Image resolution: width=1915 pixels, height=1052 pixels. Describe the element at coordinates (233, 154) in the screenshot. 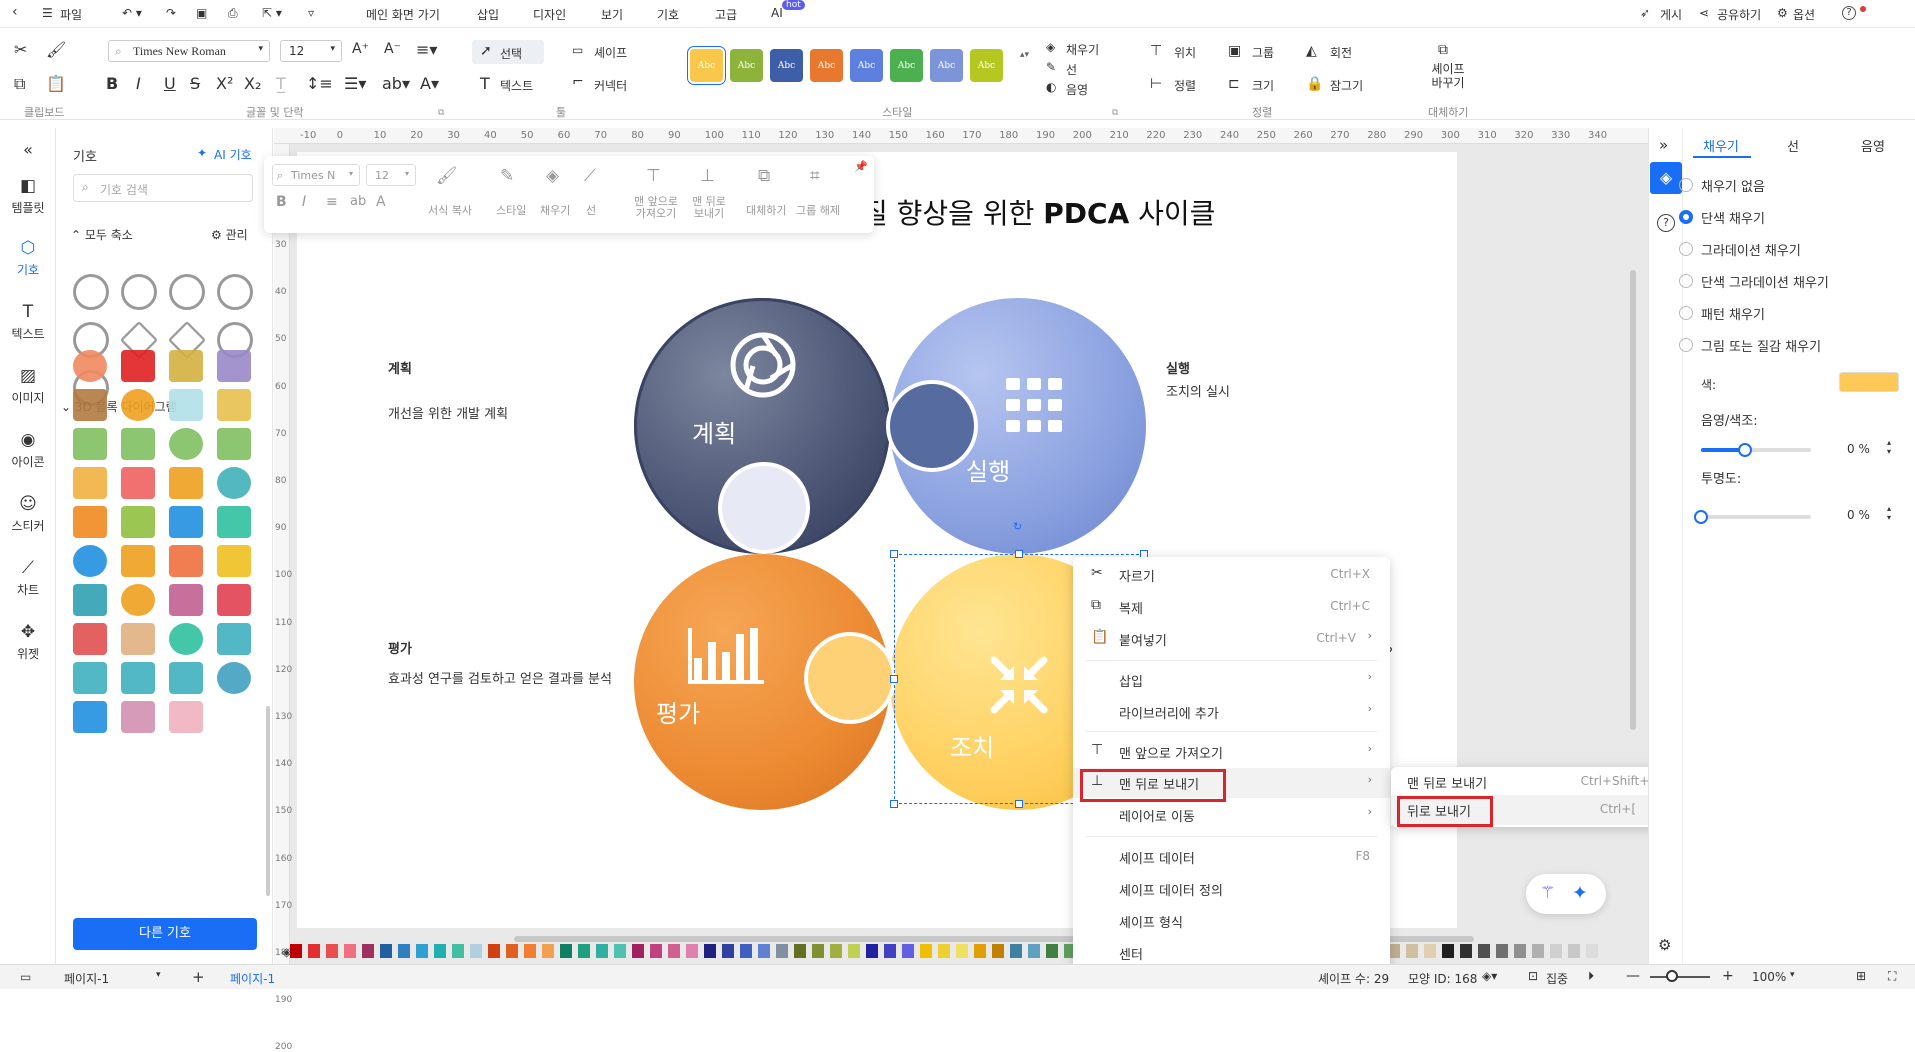

I see `ai-symbol-button: AI 기호` at that location.